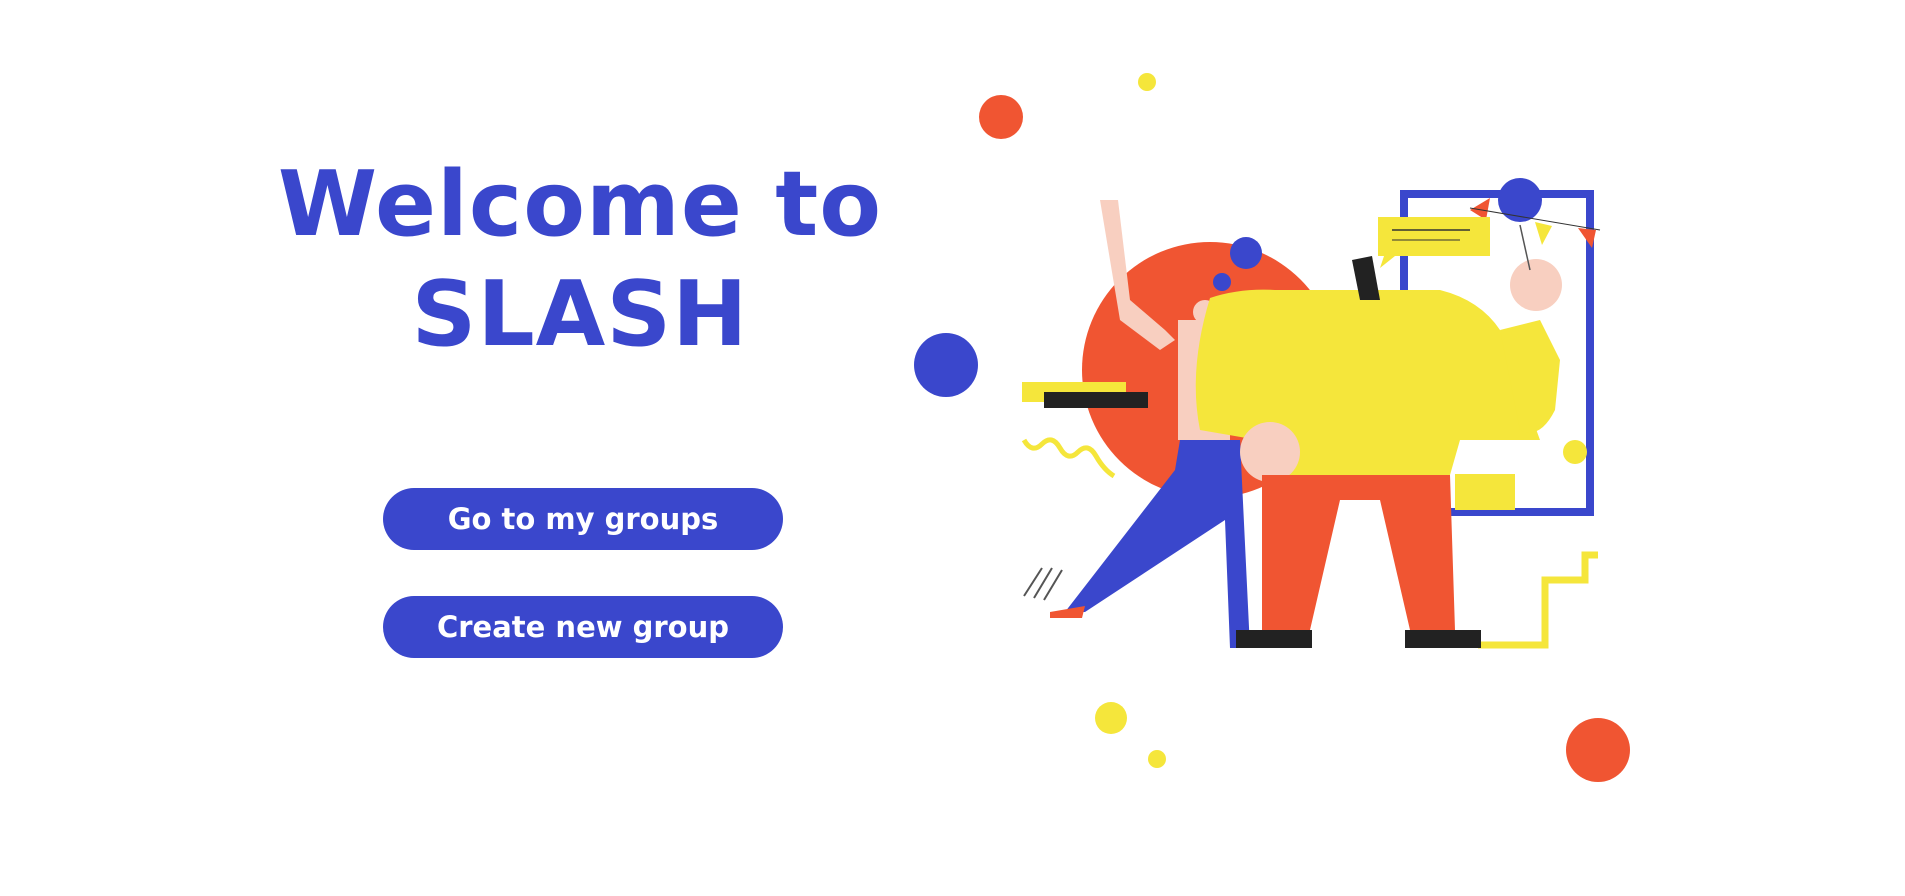  What do you see at coordinates (580, 260) in the screenshot?
I see `welcome-title: Welcome to SLASH` at bounding box center [580, 260].